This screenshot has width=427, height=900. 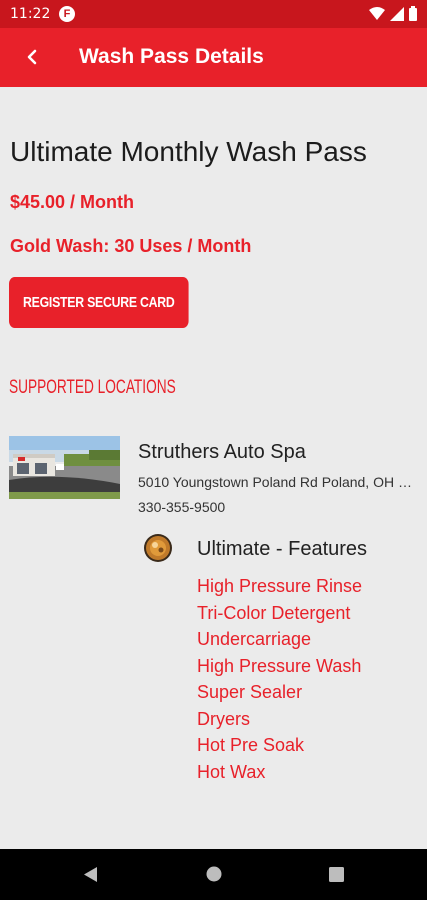 I want to click on status-bar: 11:22 F, so click(x=213, y=14).